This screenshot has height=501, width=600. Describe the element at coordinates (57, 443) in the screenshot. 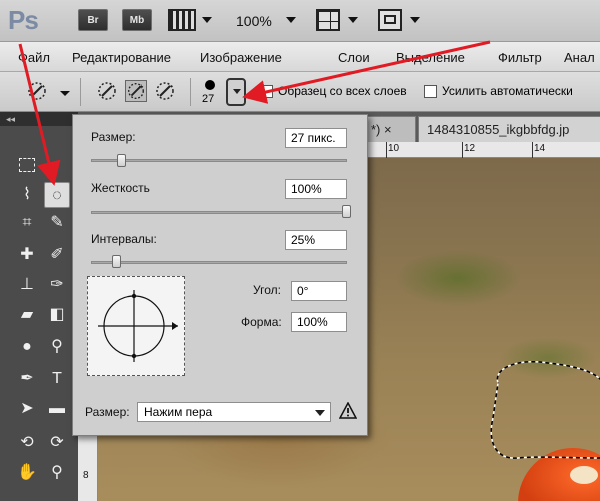

I see `3d-orbit-tool-icon: ⟳` at that location.